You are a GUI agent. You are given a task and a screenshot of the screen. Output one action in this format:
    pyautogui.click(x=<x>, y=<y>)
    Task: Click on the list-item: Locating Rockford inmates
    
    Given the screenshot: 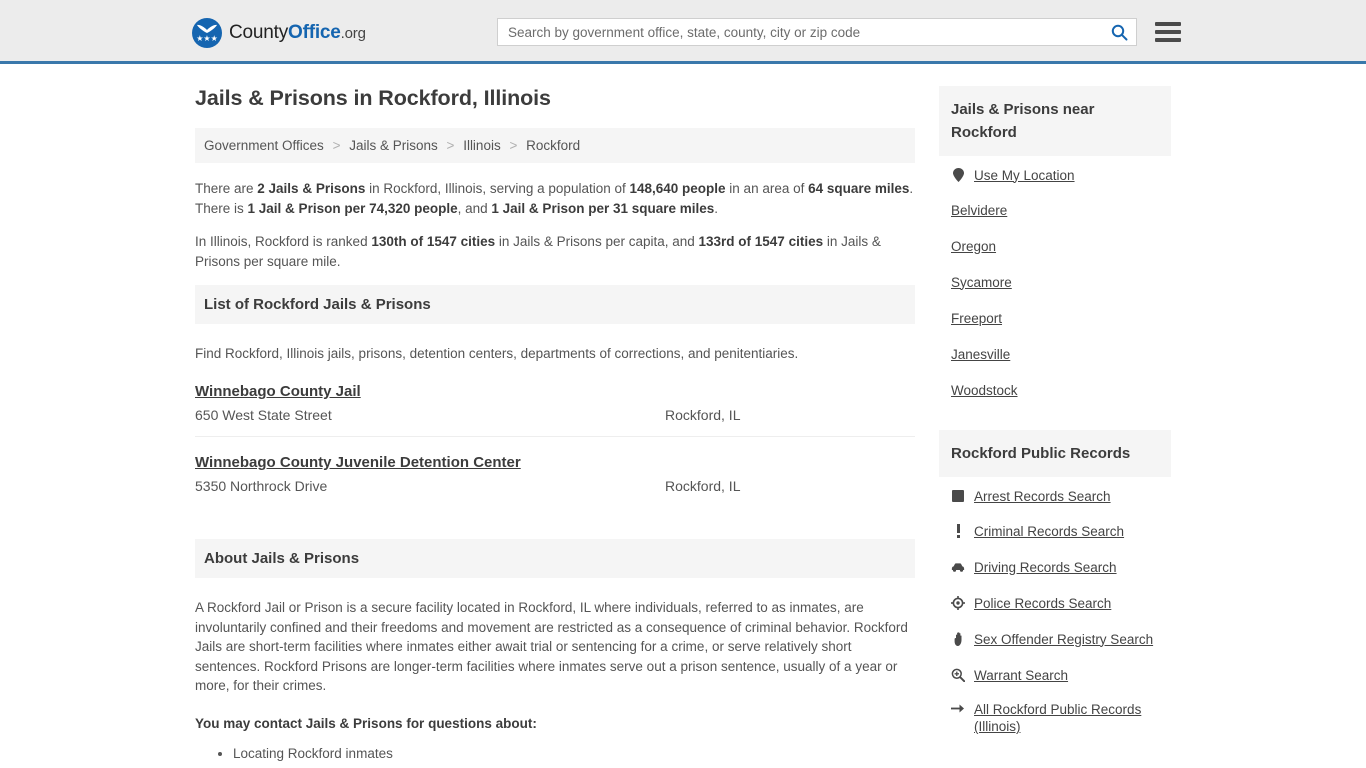 What is the action you would take?
    pyautogui.click(x=574, y=753)
    